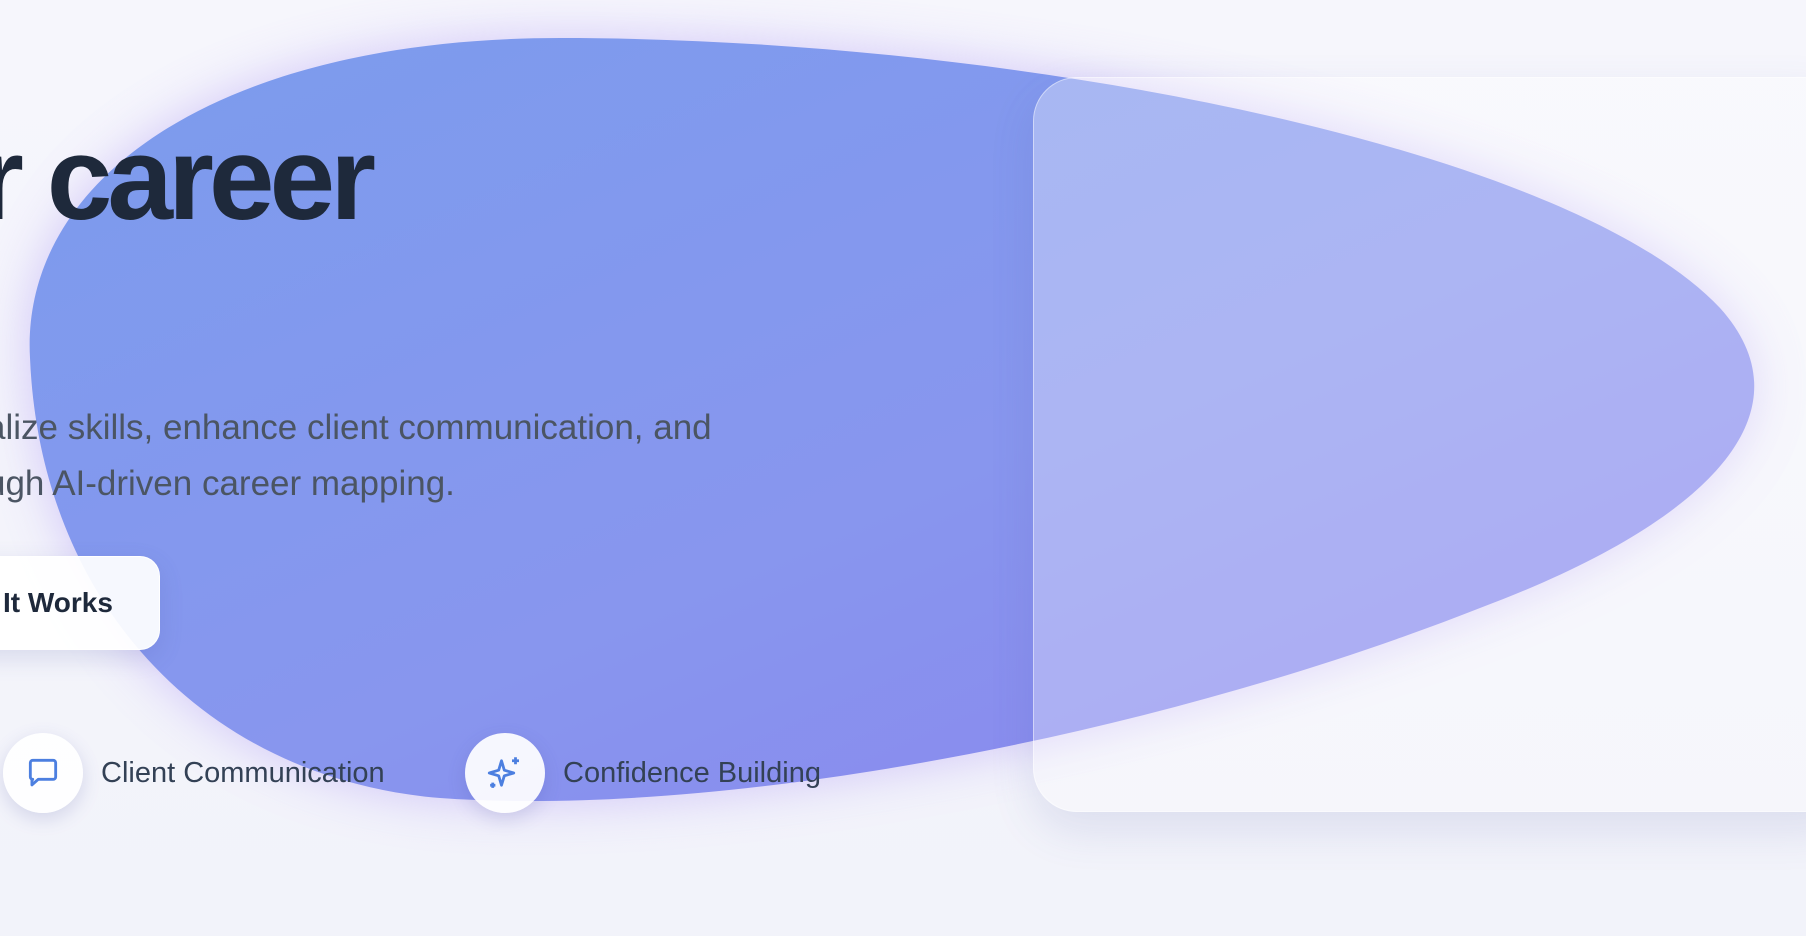 The width and height of the screenshot is (1806, 936). Describe the element at coordinates (227, 483) in the screenshot. I see `hero-subtitle-line-2: ugh AI-driven career mapping.` at that location.